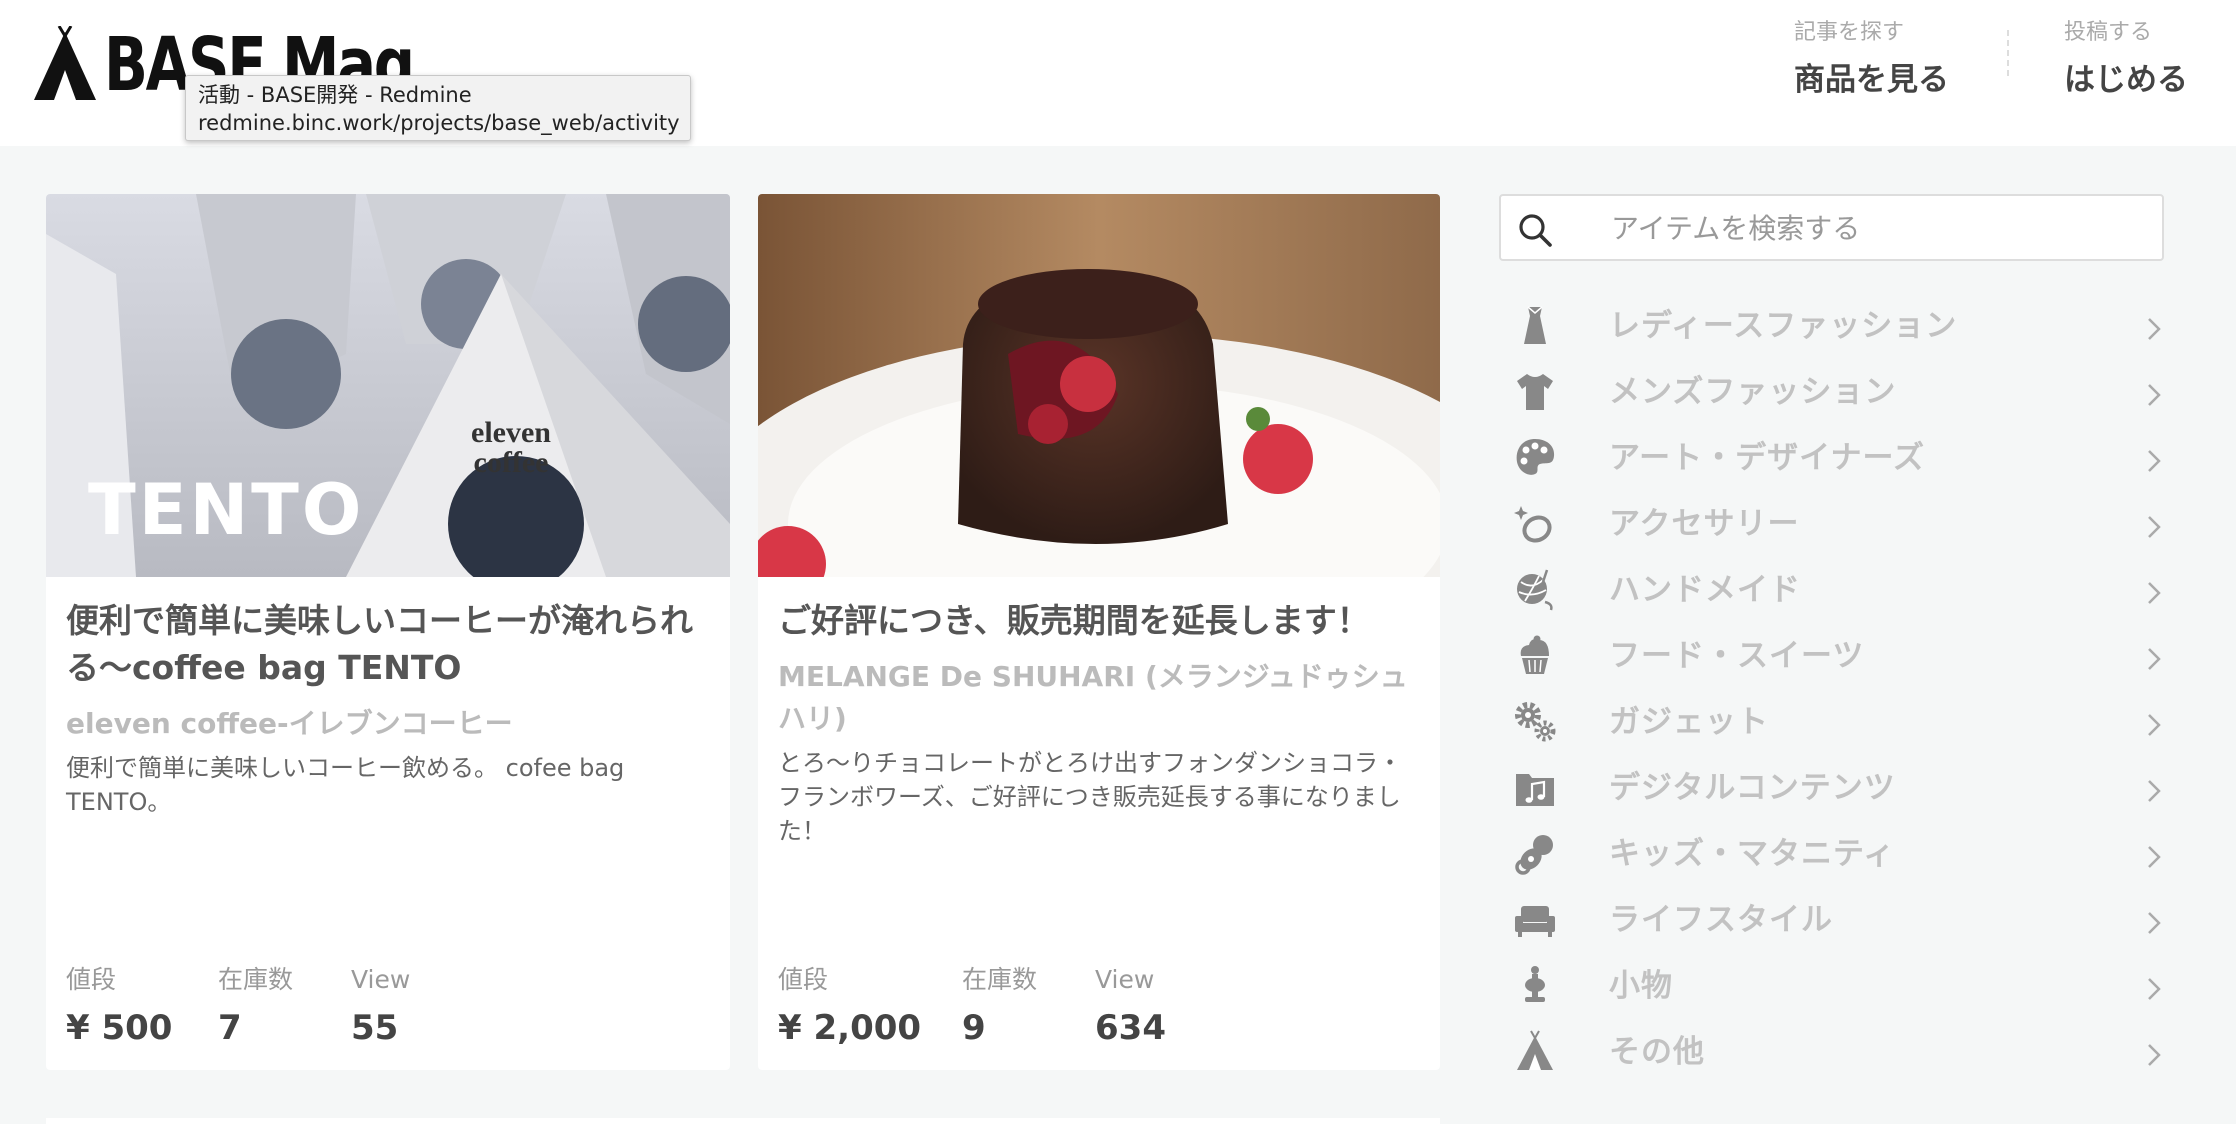 This screenshot has width=2236, height=1124. Describe the element at coordinates (1535, 230) in the screenshot. I see `search-icon` at that location.